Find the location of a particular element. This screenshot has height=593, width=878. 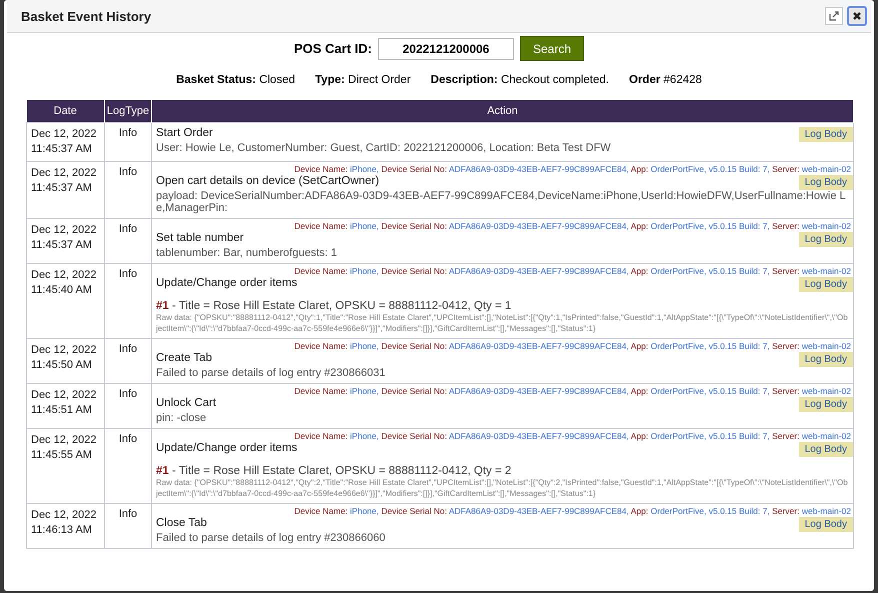

date-cell: Dec 12, 2022 11:45:40 AM is located at coordinates (65, 301).